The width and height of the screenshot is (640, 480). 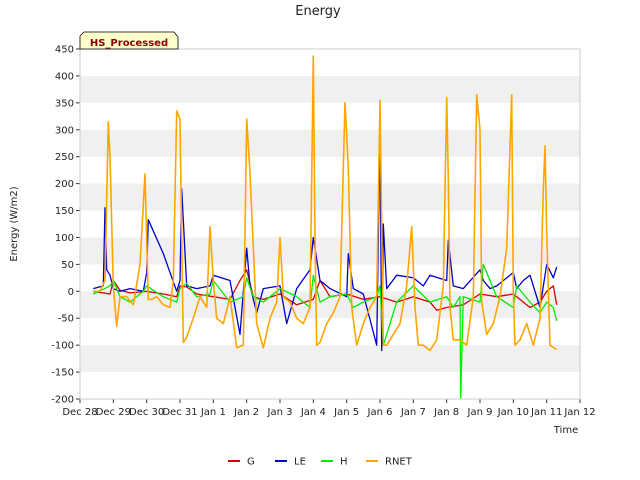 I want to click on legend-label-le: LE, so click(x=300, y=462).